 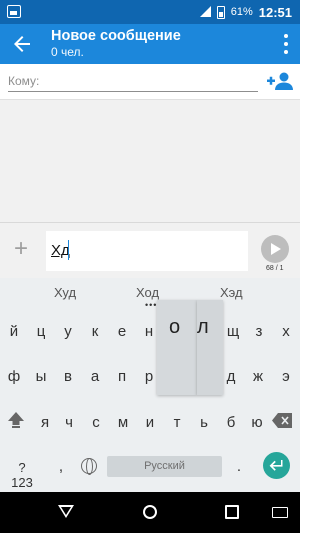 I want to click on key: ь, so click(x=204, y=422).